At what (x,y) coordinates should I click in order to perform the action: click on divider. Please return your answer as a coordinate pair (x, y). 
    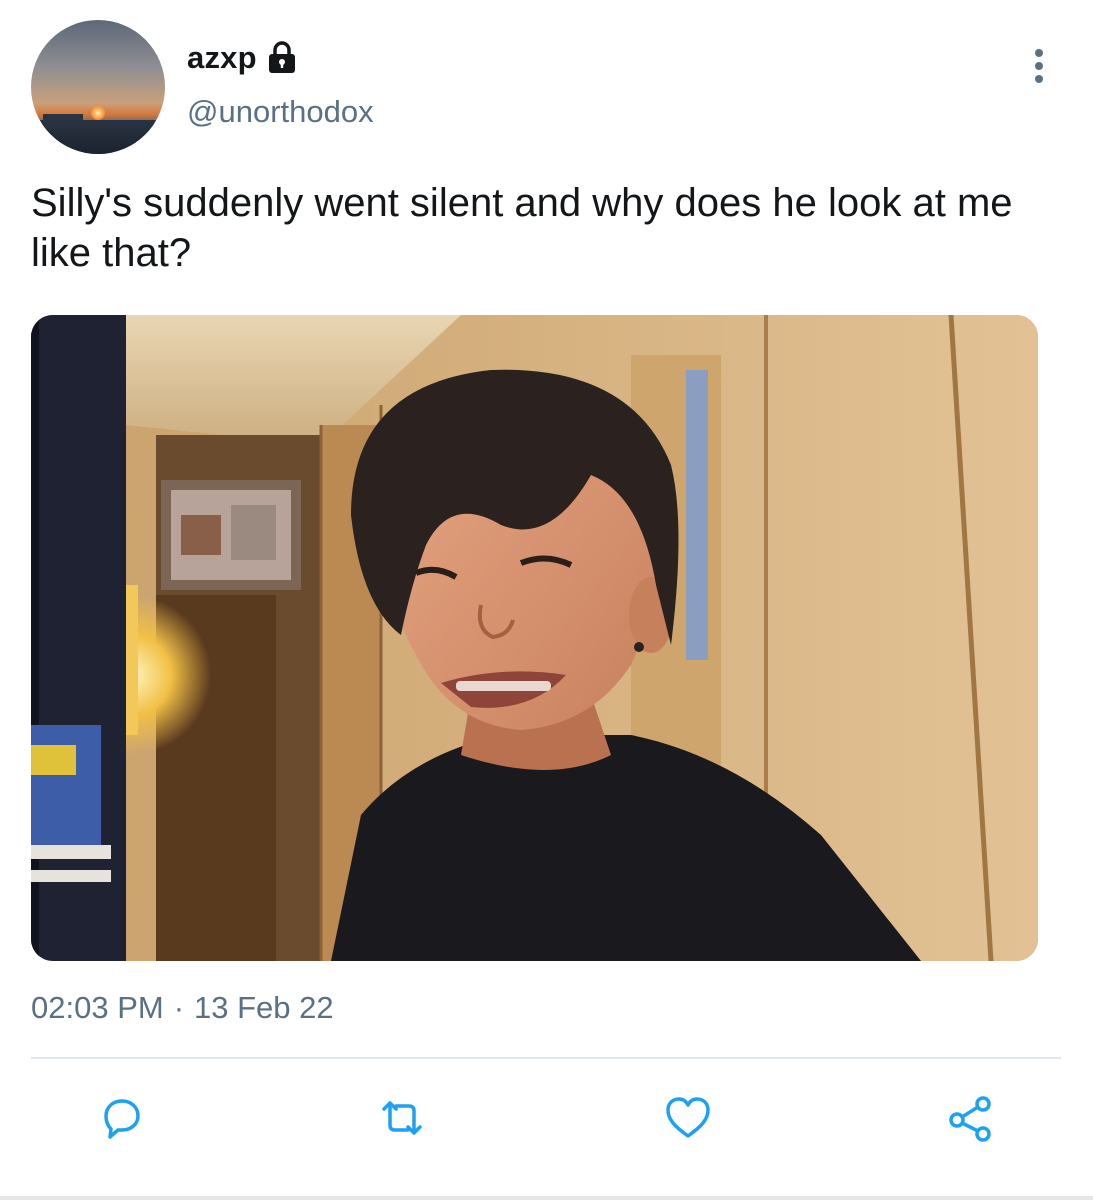
    Looking at the image, I should click on (546, 1058).